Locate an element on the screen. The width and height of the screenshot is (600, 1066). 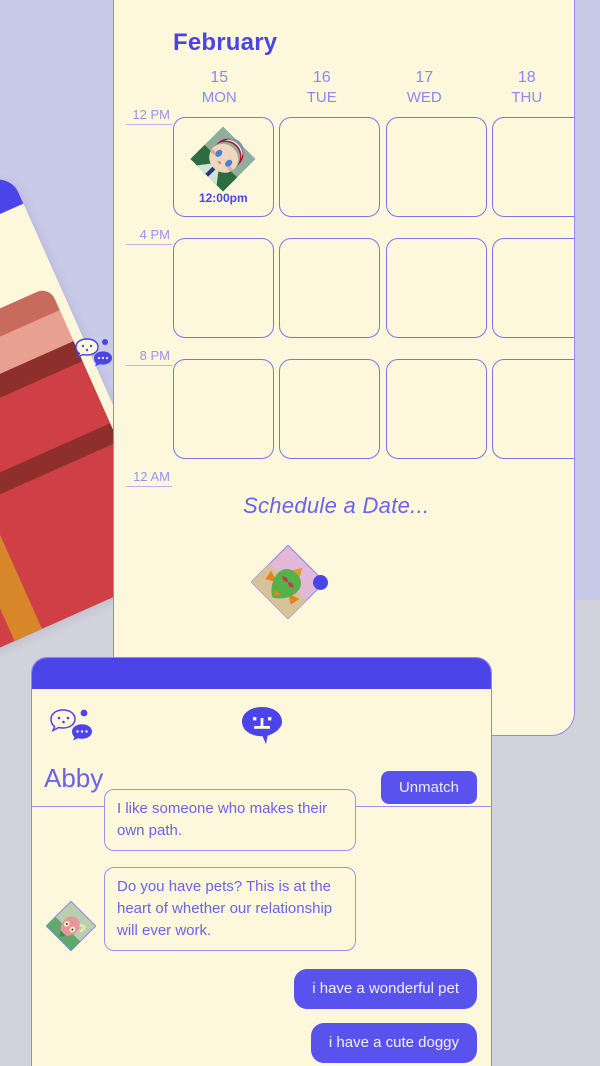
time-label: 12 PM is located at coordinates (151, 114).